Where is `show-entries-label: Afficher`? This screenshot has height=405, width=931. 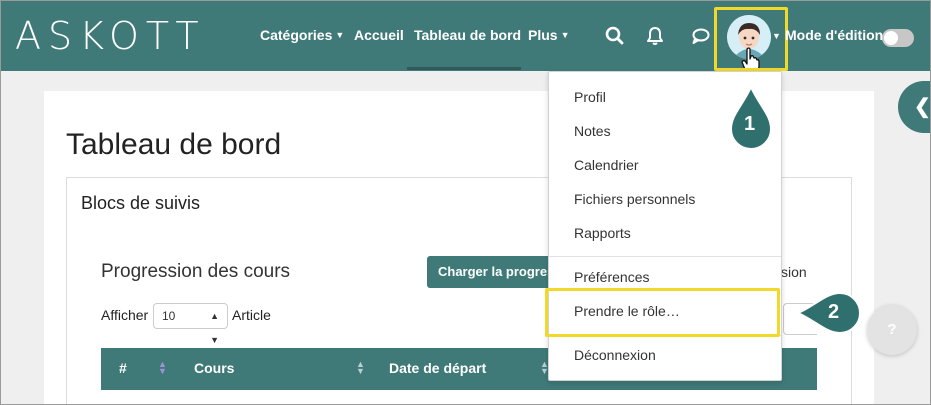 show-entries-label: Afficher is located at coordinates (125, 315).